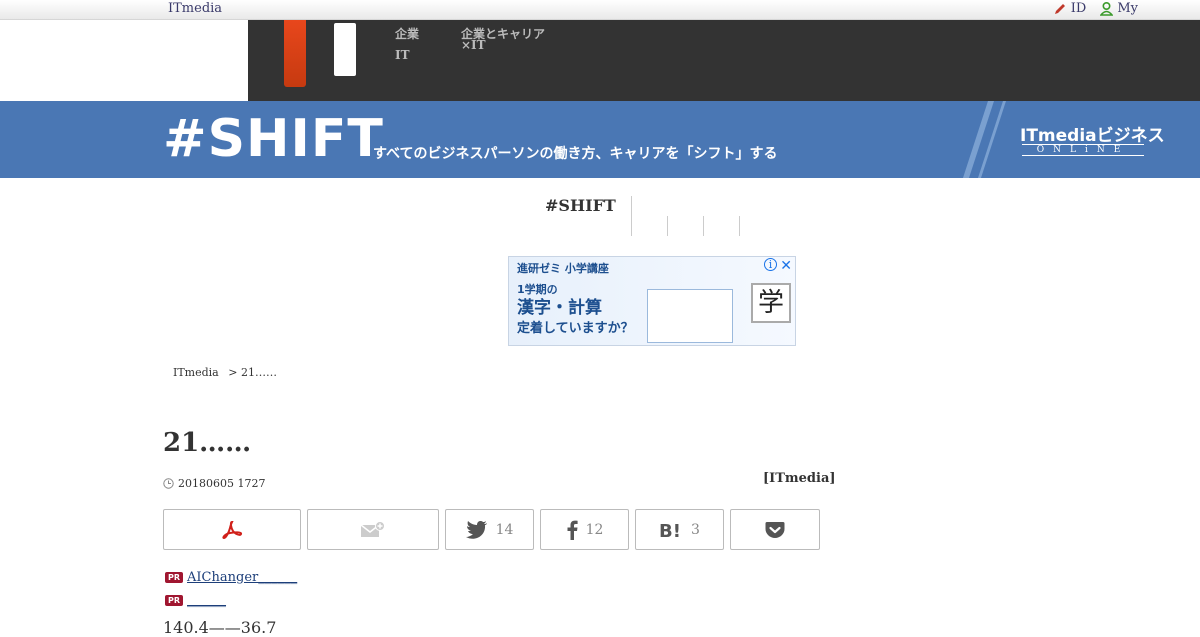 Image resolution: width=1200 pixels, height=637 pixels. I want to click on pdf-icon, so click(232, 529).